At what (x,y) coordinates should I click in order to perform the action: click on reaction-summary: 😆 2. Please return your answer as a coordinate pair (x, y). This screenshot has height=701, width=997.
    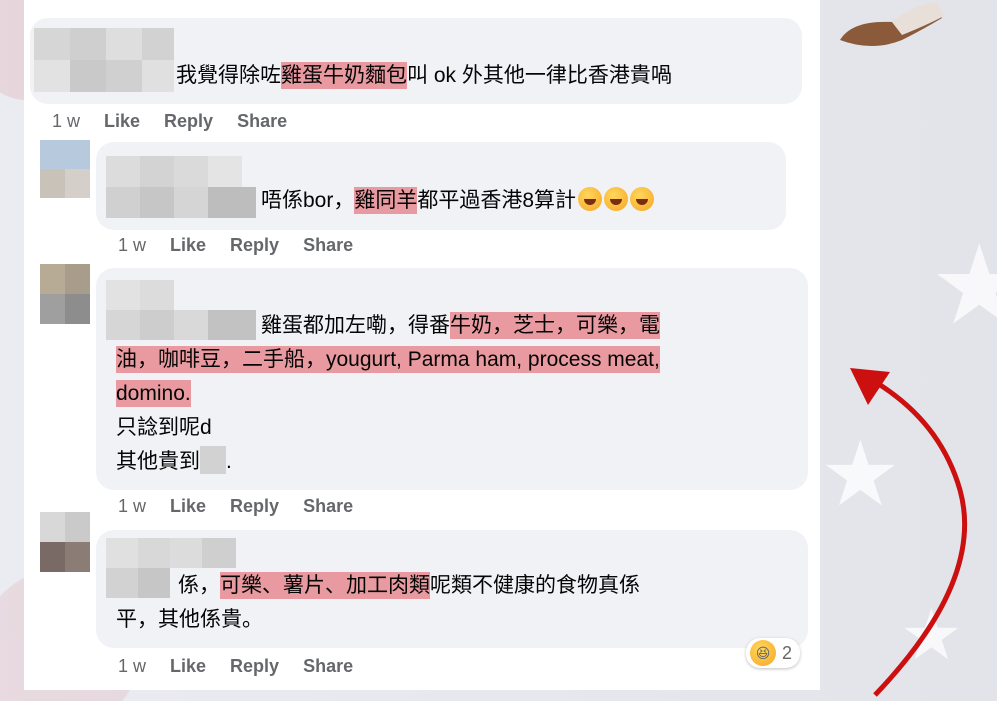
    Looking at the image, I should click on (773, 653).